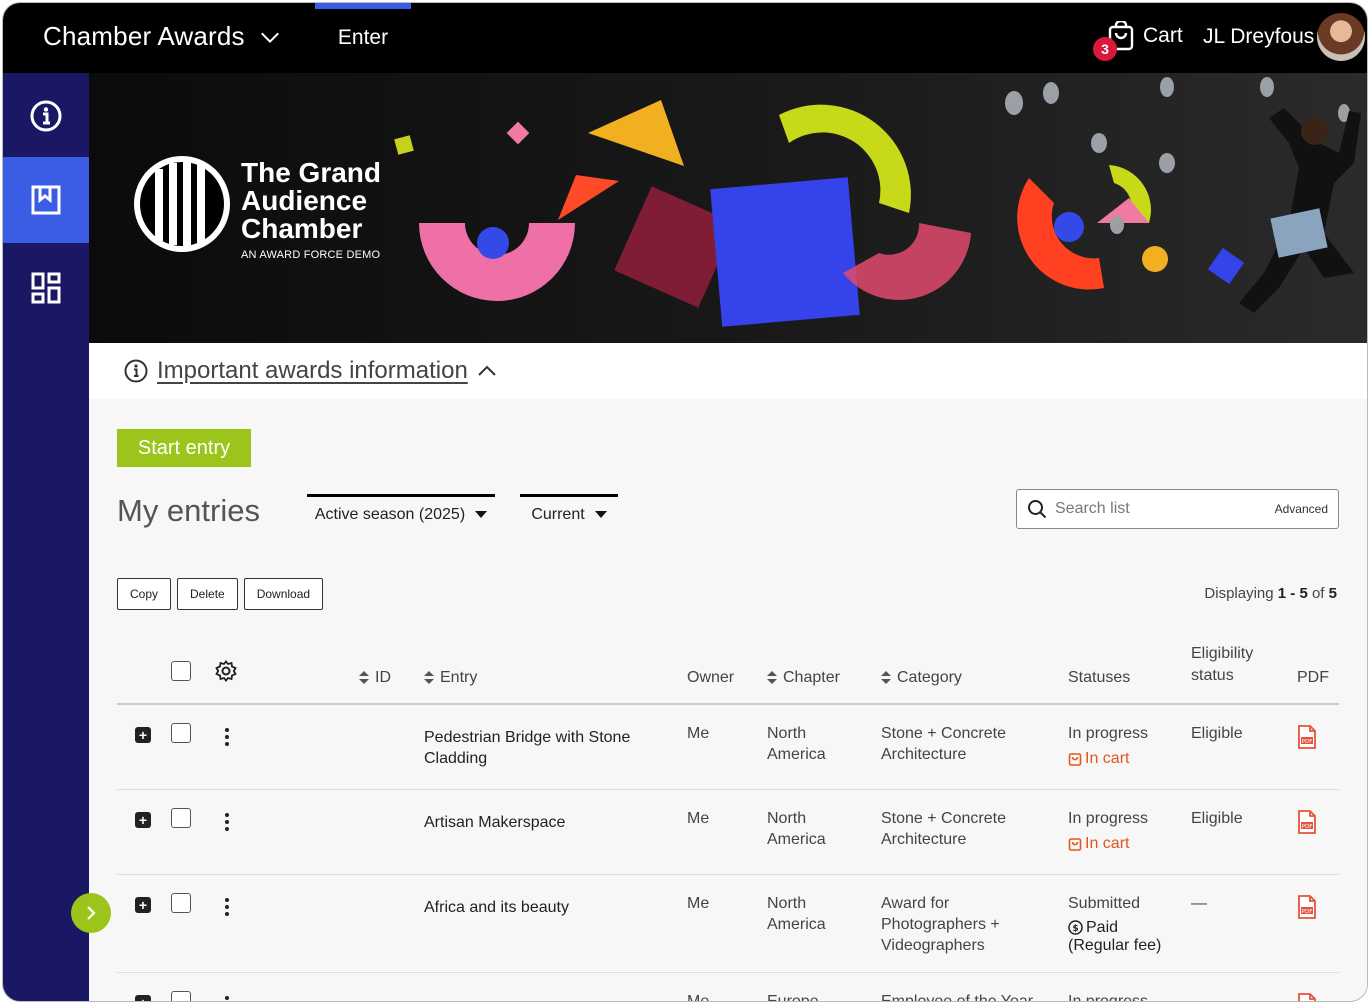 Image resolution: width=1370 pixels, height=1006 pixels. What do you see at coordinates (1099, 678) in the screenshot?
I see `column-header-statuses: Statuses` at bounding box center [1099, 678].